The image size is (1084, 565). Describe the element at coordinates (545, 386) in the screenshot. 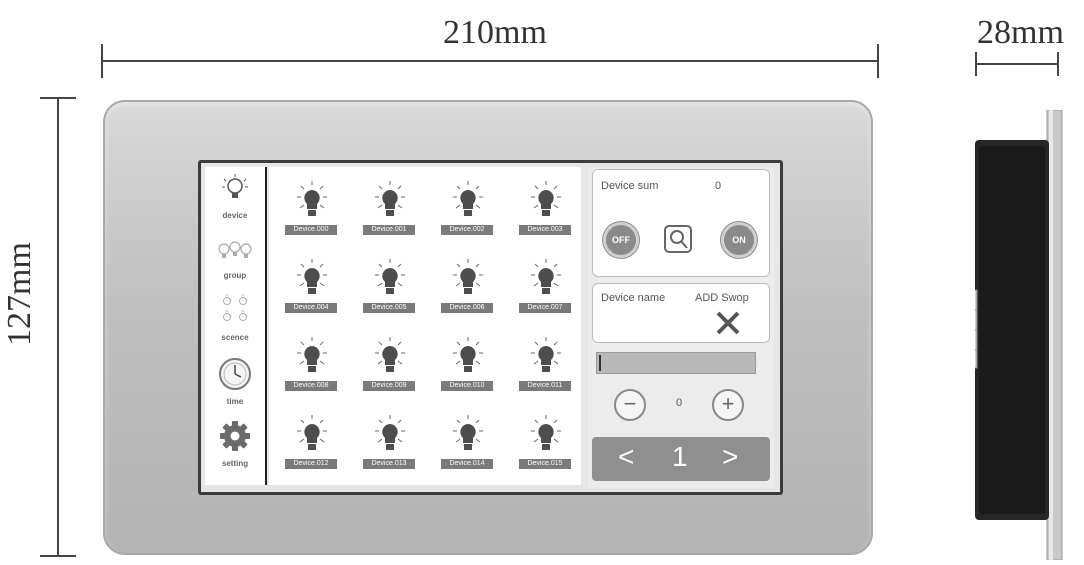

I see `device-label: Device.011` at that location.